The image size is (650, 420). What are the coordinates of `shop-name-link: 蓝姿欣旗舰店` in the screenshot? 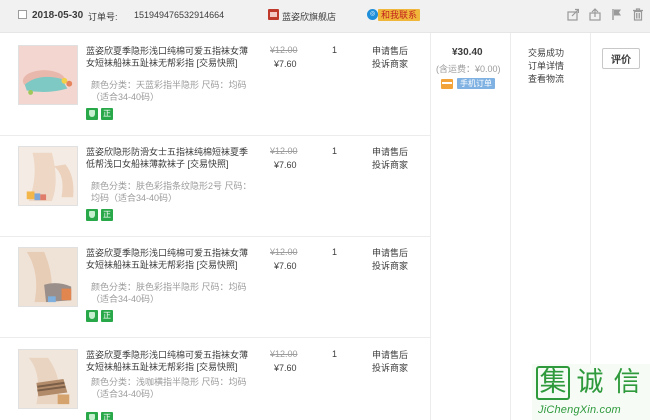 It's located at (310, 16).